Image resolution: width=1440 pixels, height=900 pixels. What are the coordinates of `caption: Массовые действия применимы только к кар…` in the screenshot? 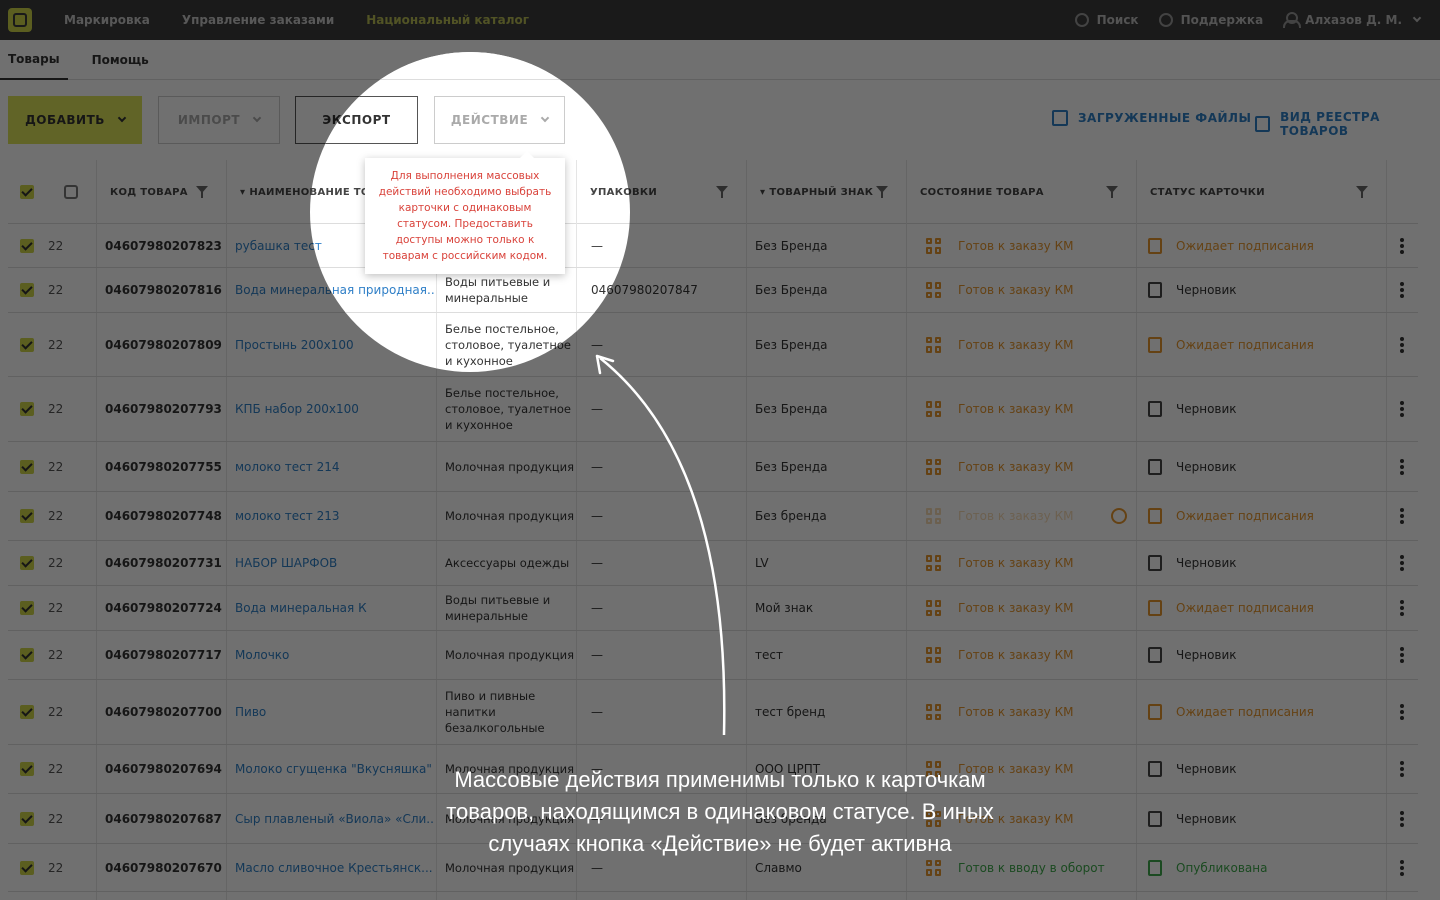 It's located at (720, 811).